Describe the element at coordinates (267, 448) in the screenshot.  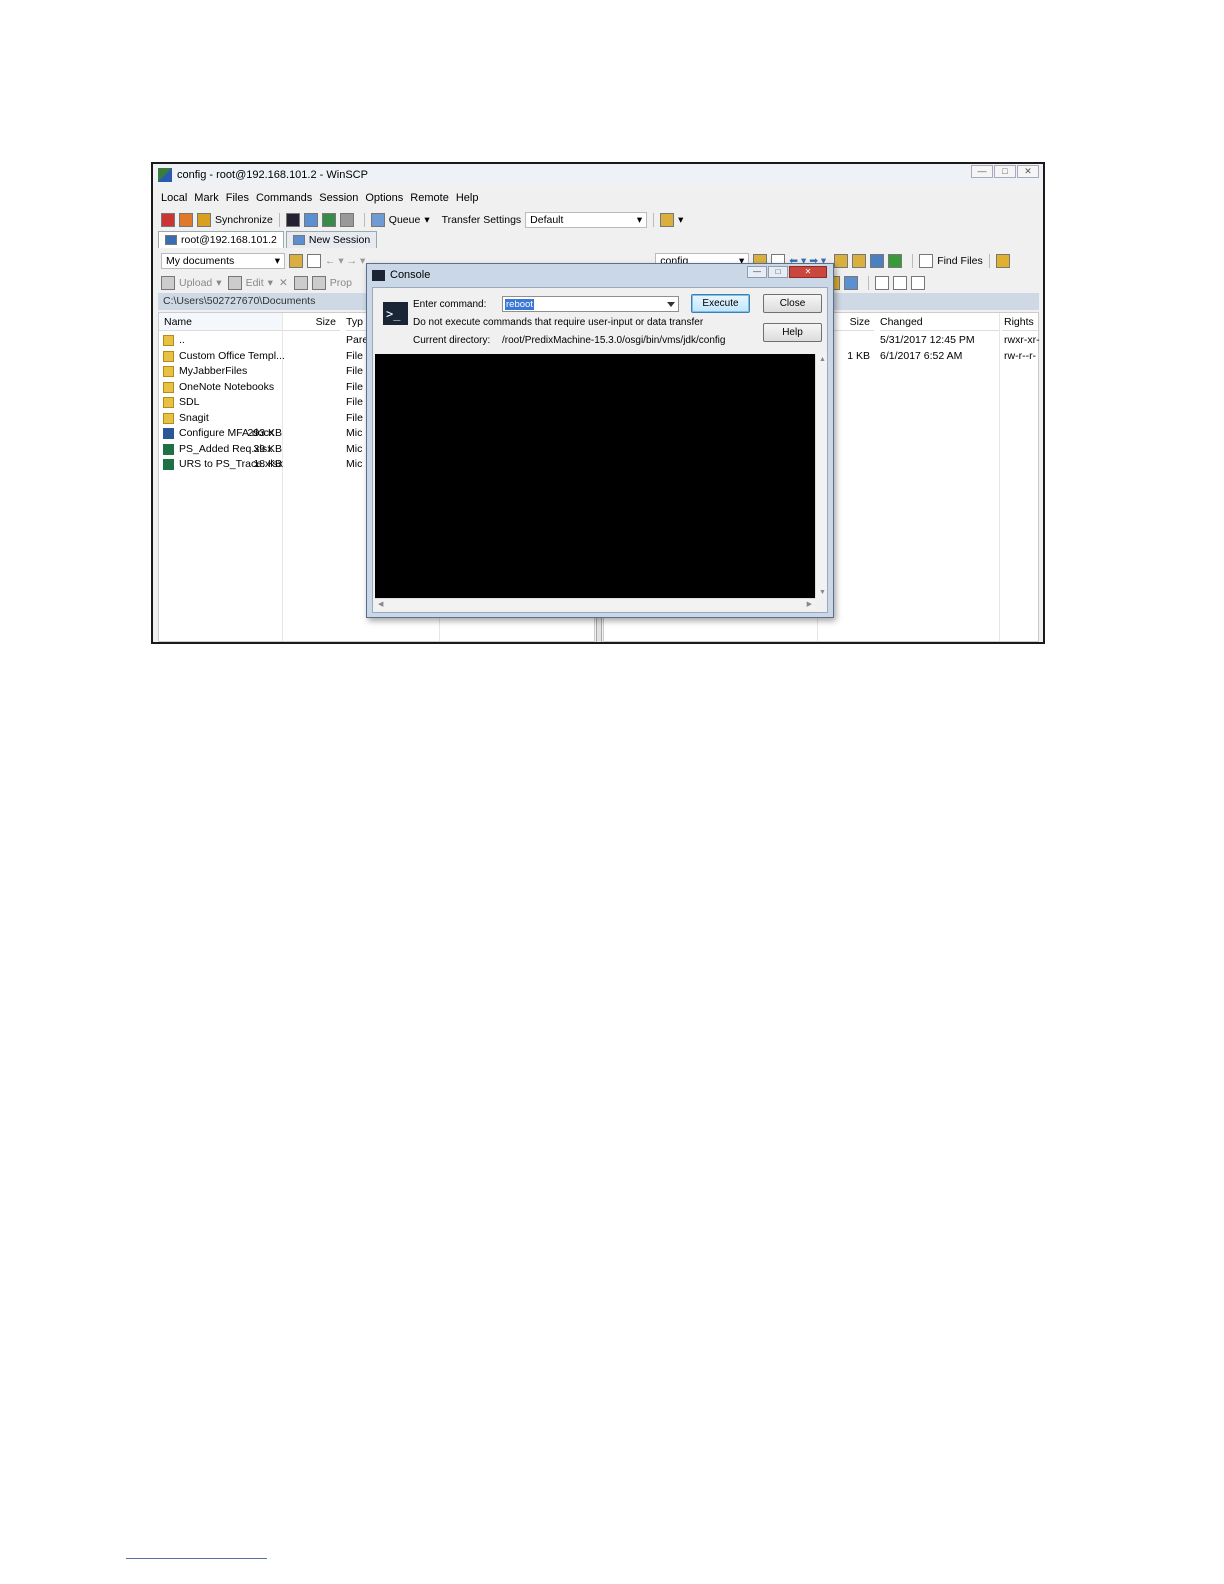
I see `file-size: 39 KB` at that location.